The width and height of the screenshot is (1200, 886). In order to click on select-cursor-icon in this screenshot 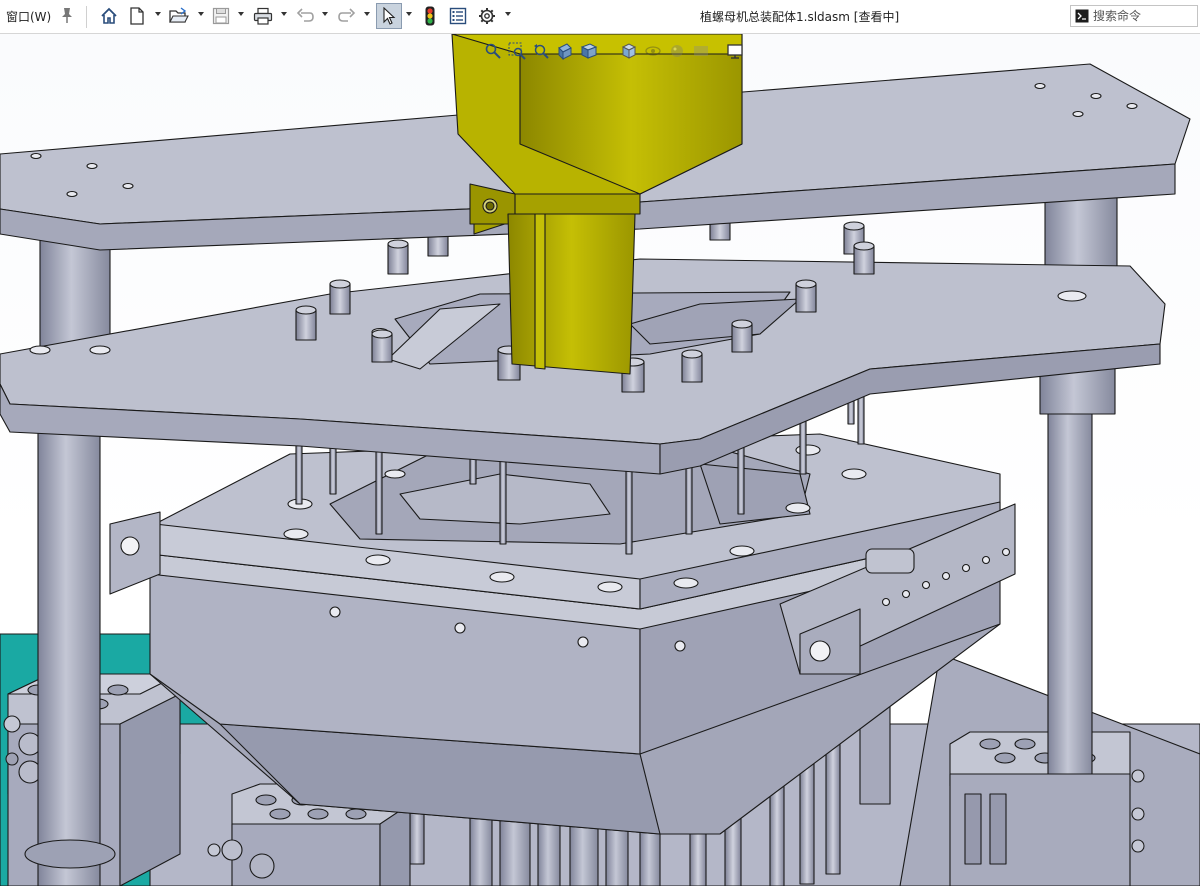, I will do `click(389, 16)`.